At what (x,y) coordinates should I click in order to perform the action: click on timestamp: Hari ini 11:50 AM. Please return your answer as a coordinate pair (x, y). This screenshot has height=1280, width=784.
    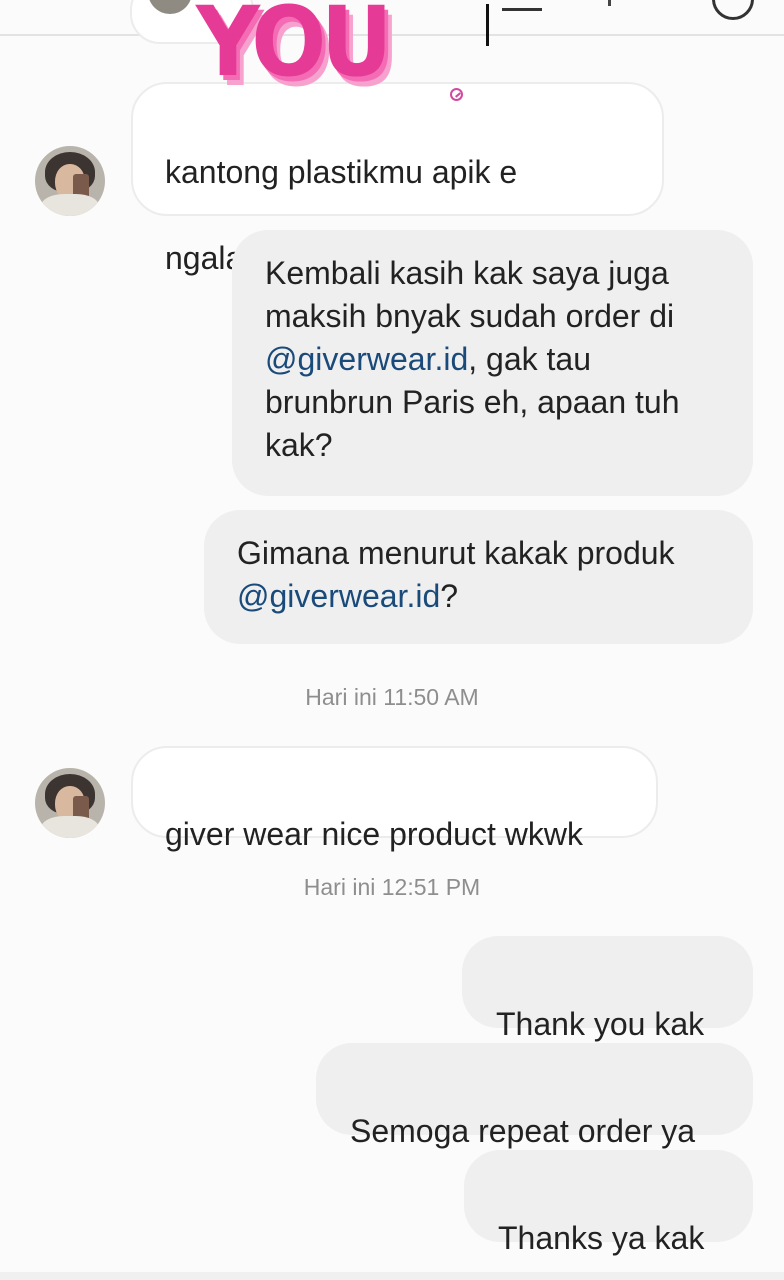
    Looking at the image, I should click on (392, 697).